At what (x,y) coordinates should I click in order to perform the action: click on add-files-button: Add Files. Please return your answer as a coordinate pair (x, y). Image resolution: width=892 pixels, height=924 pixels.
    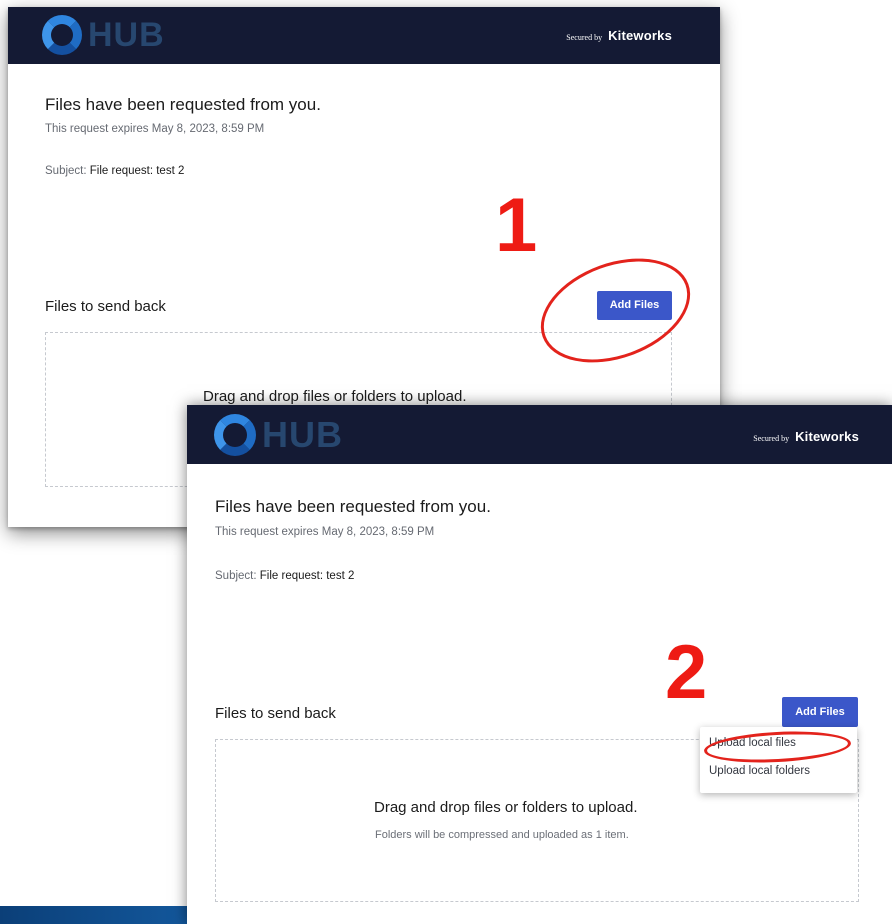
    Looking at the image, I should click on (820, 712).